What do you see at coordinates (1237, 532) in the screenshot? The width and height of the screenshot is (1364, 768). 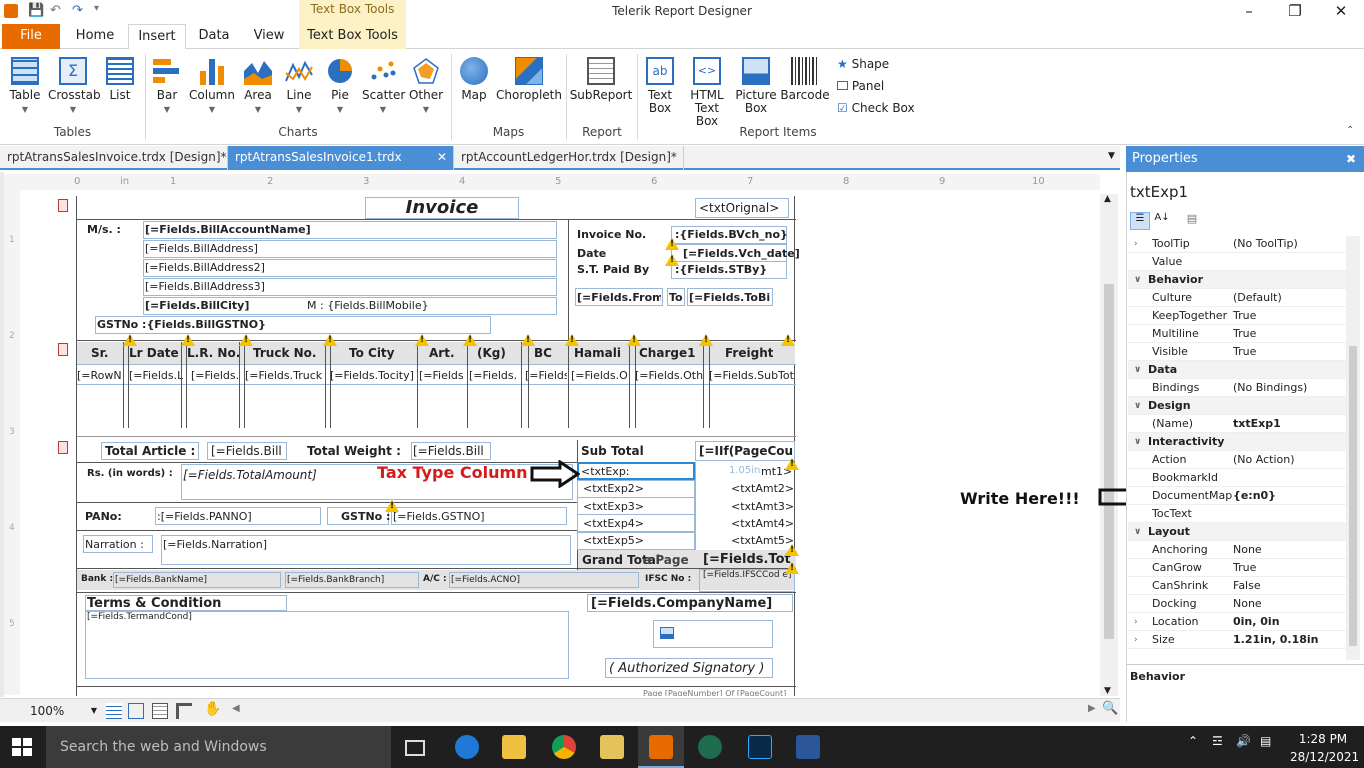 I see `property-category: ∨ Layout` at bounding box center [1237, 532].